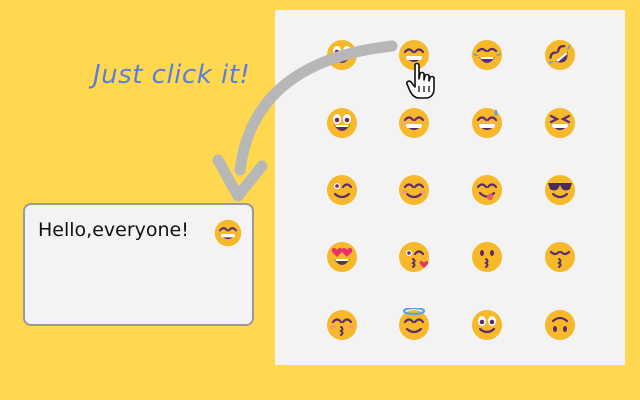  What do you see at coordinates (487, 123) in the screenshot?
I see `grinning-face-with-sweat-emoji-icon` at bounding box center [487, 123].